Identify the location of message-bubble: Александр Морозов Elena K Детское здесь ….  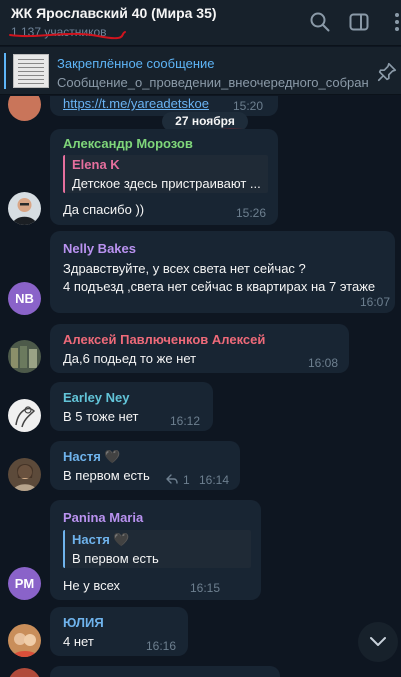
(164, 177).